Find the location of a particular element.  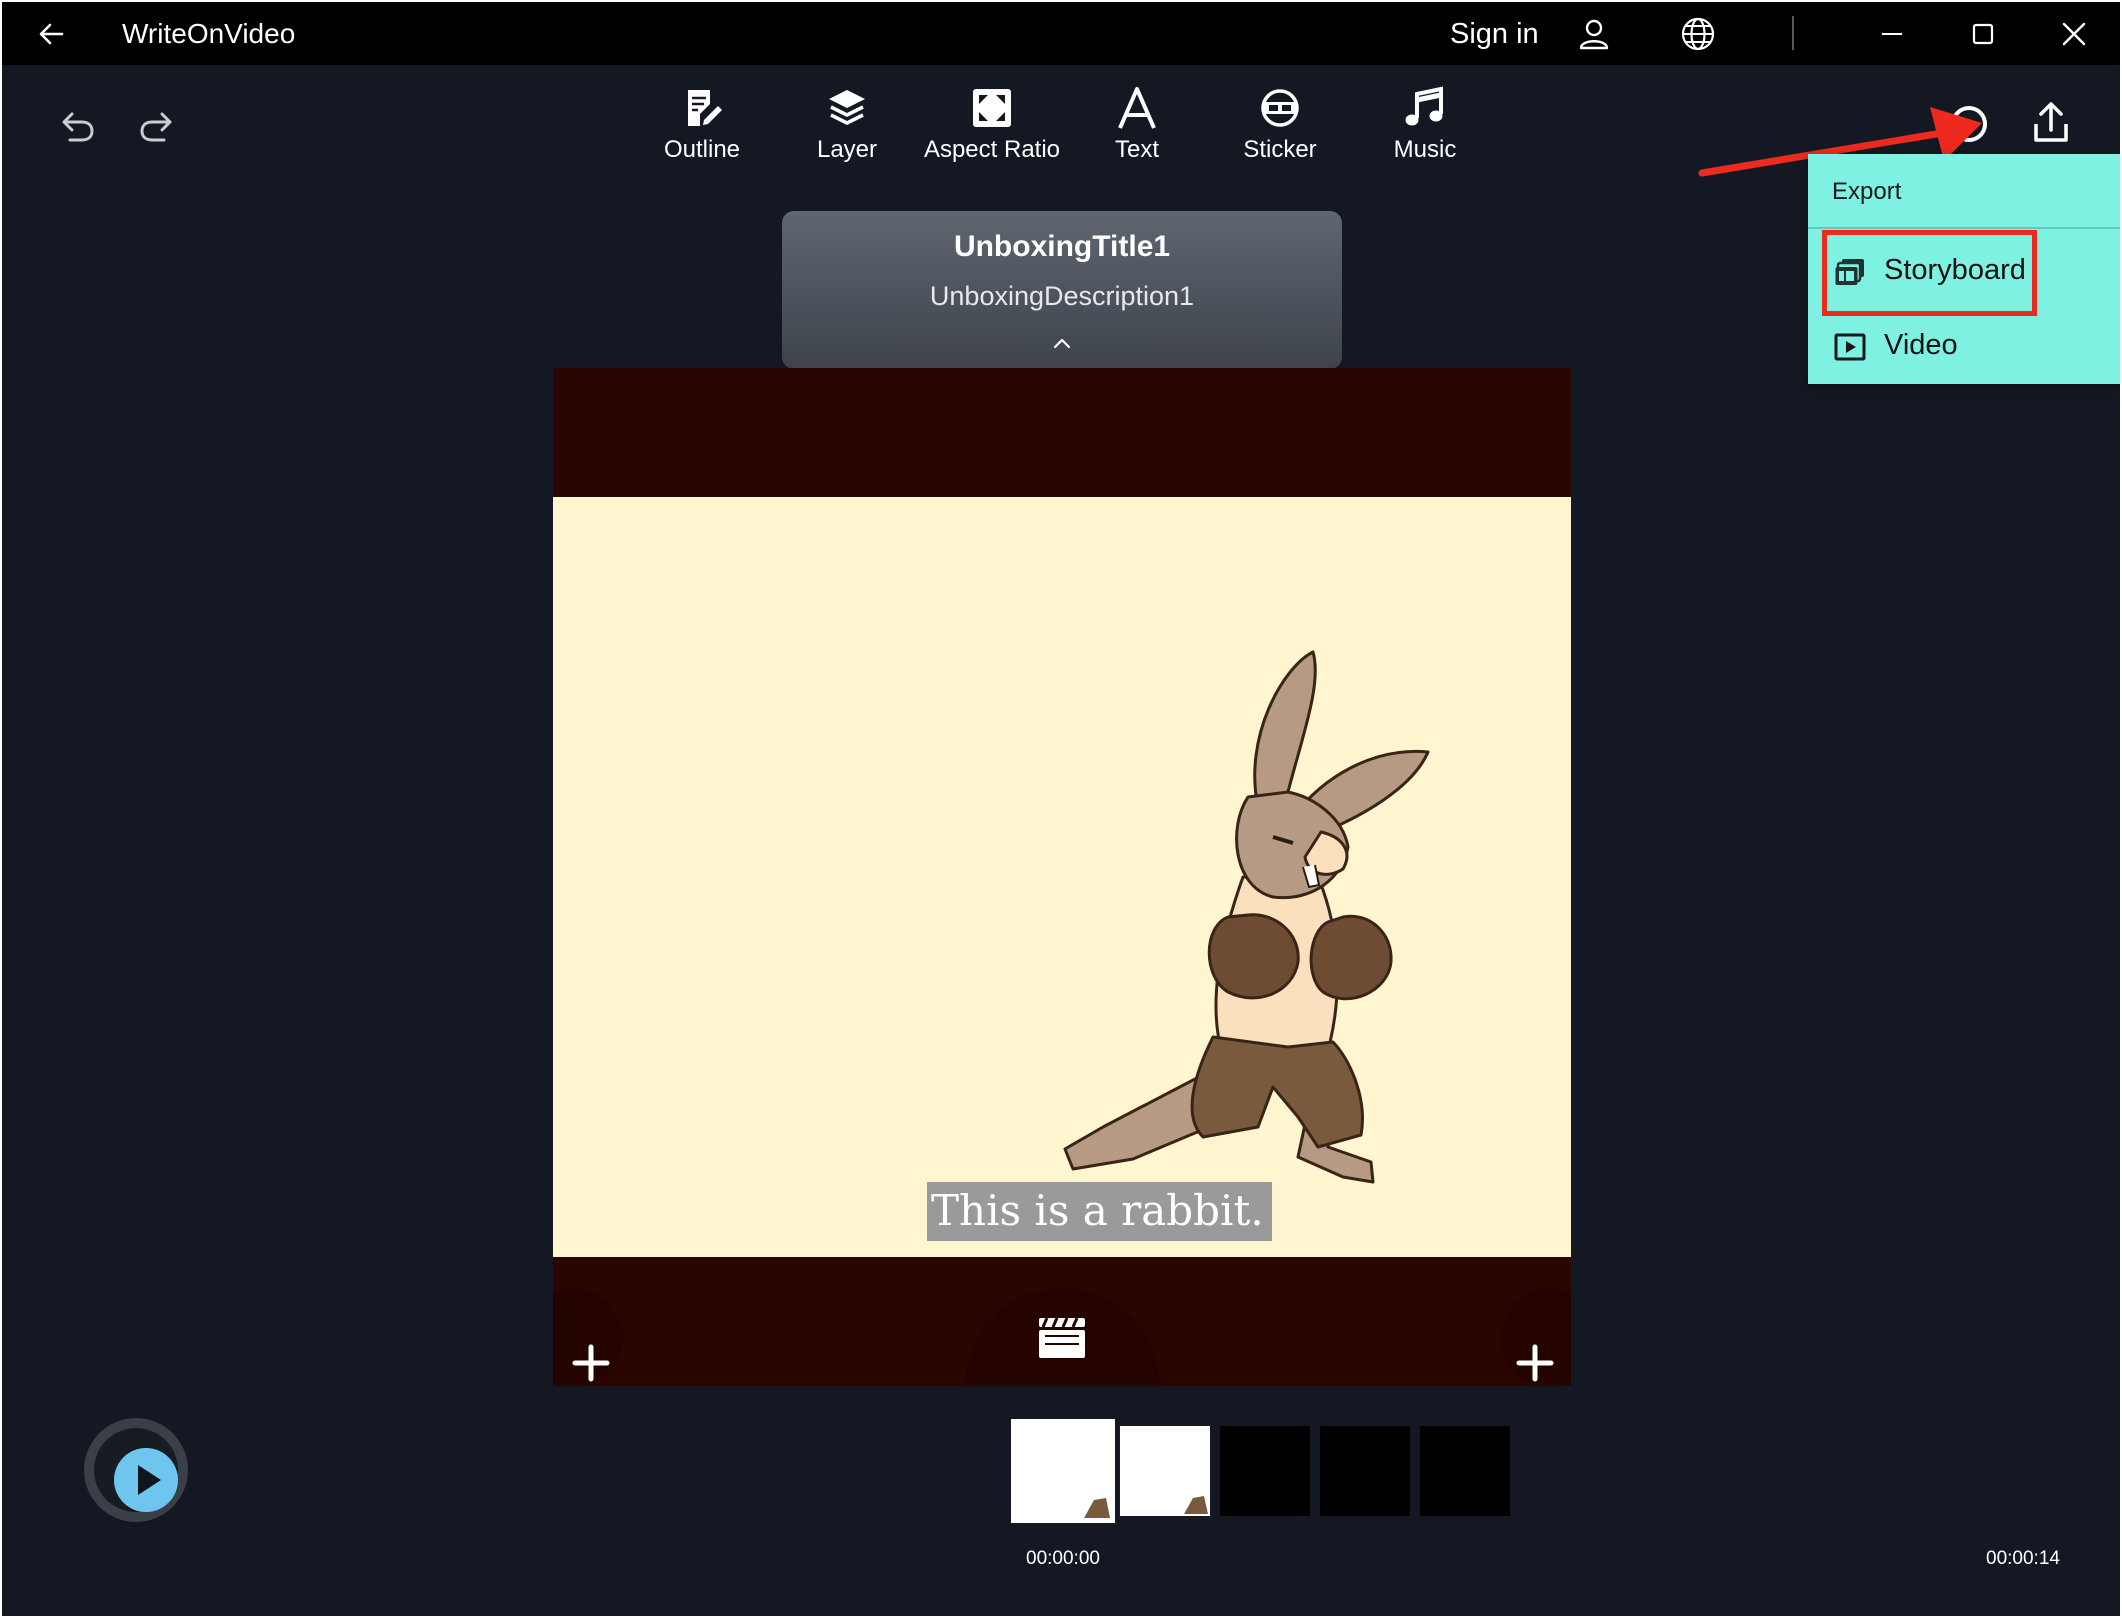

play-button-disc is located at coordinates (146, 1480).